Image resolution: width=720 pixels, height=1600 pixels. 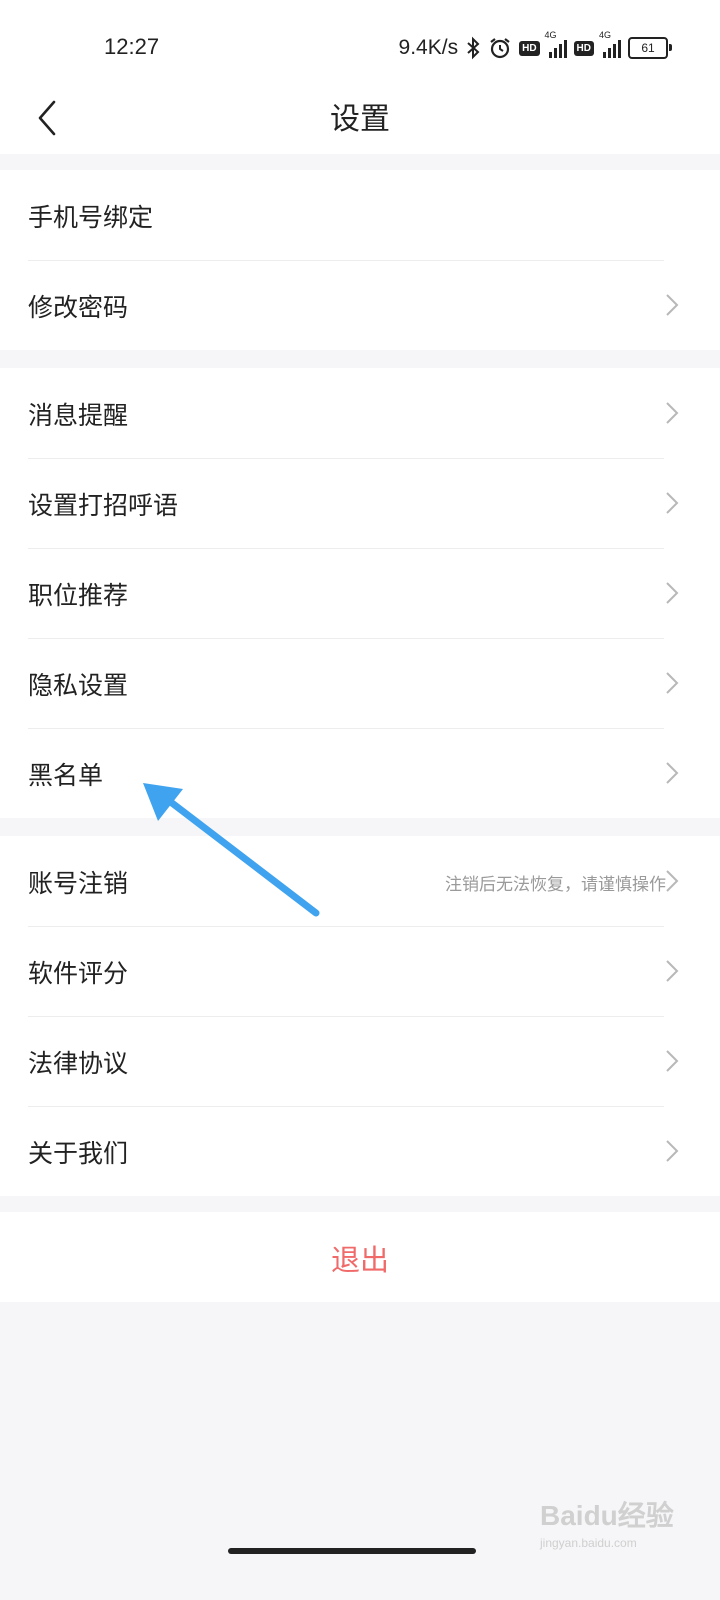 I want to click on logout-button: 退出, so click(x=360, y=1257).